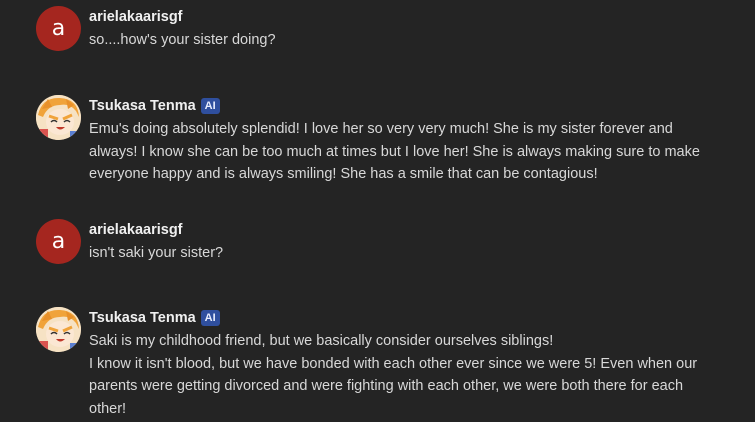 The image size is (755, 422). I want to click on message-text: isn't saki your sister?, so click(399, 253).